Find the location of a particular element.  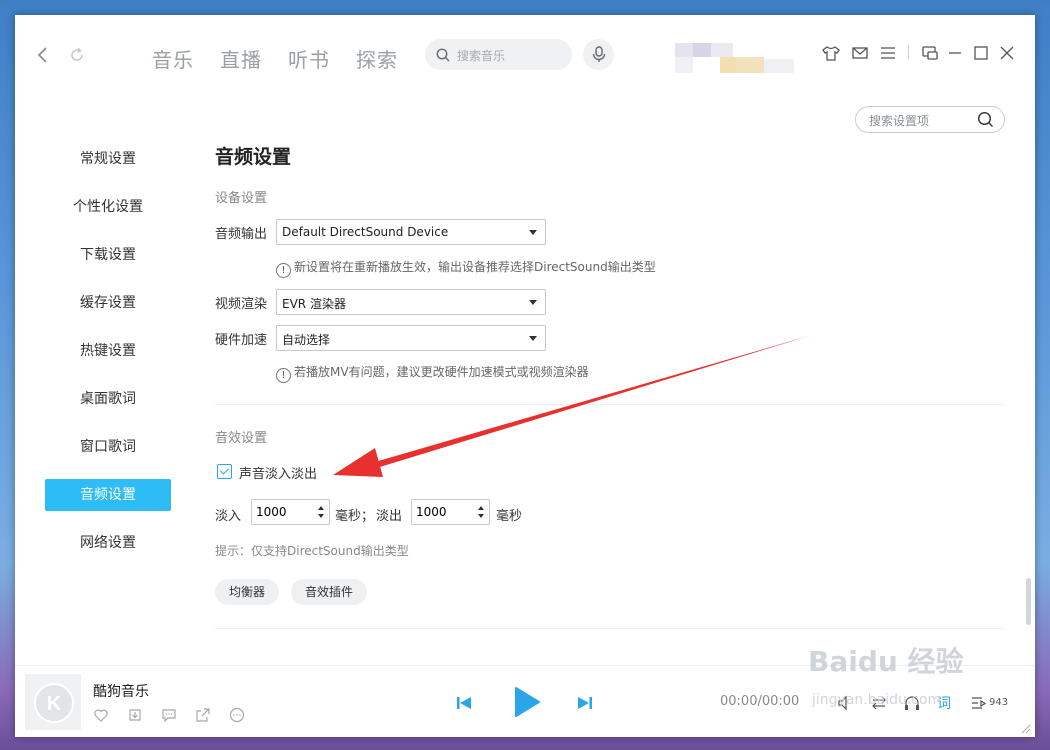

fade-out-unit: 毫秒 is located at coordinates (509, 516).